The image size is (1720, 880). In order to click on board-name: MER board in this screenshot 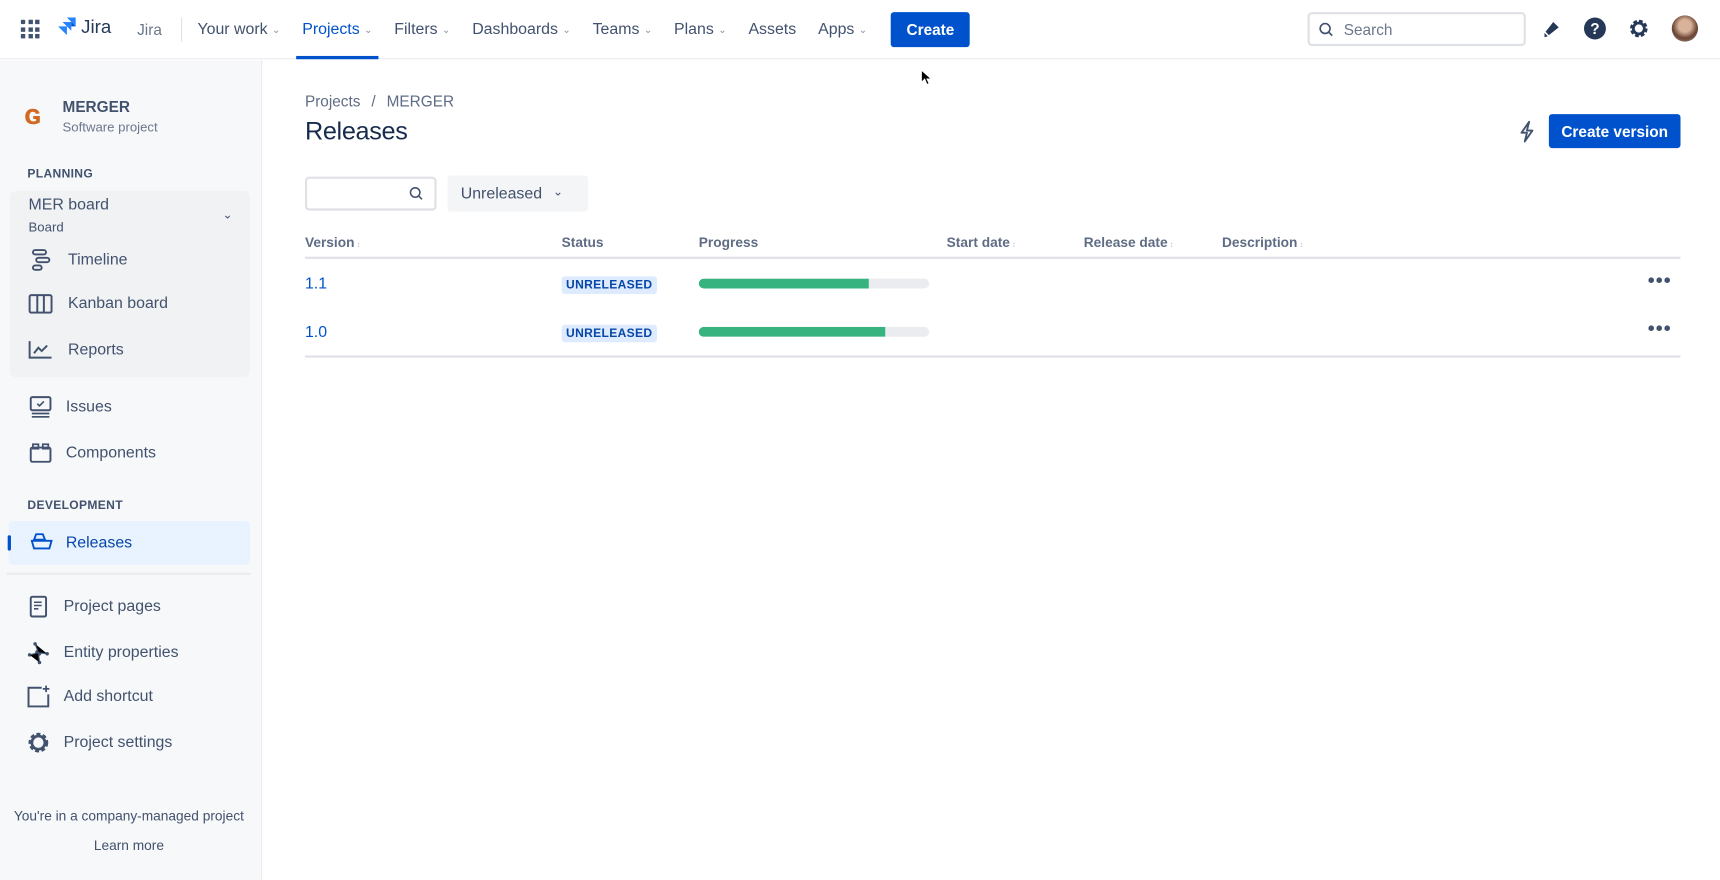, I will do `click(68, 205)`.